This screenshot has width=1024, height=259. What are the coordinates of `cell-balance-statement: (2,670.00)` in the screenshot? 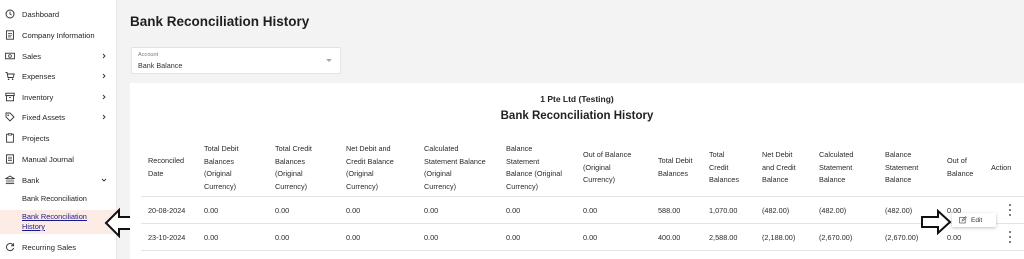 It's located at (902, 237).